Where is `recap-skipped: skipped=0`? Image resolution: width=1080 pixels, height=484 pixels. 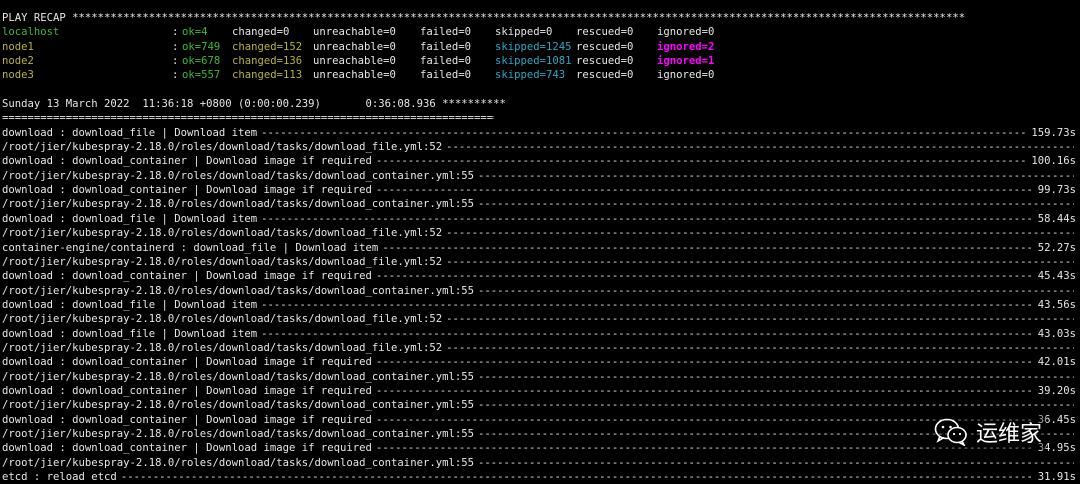
recap-skipped: skipped=0 is located at coordinates (524, 32).